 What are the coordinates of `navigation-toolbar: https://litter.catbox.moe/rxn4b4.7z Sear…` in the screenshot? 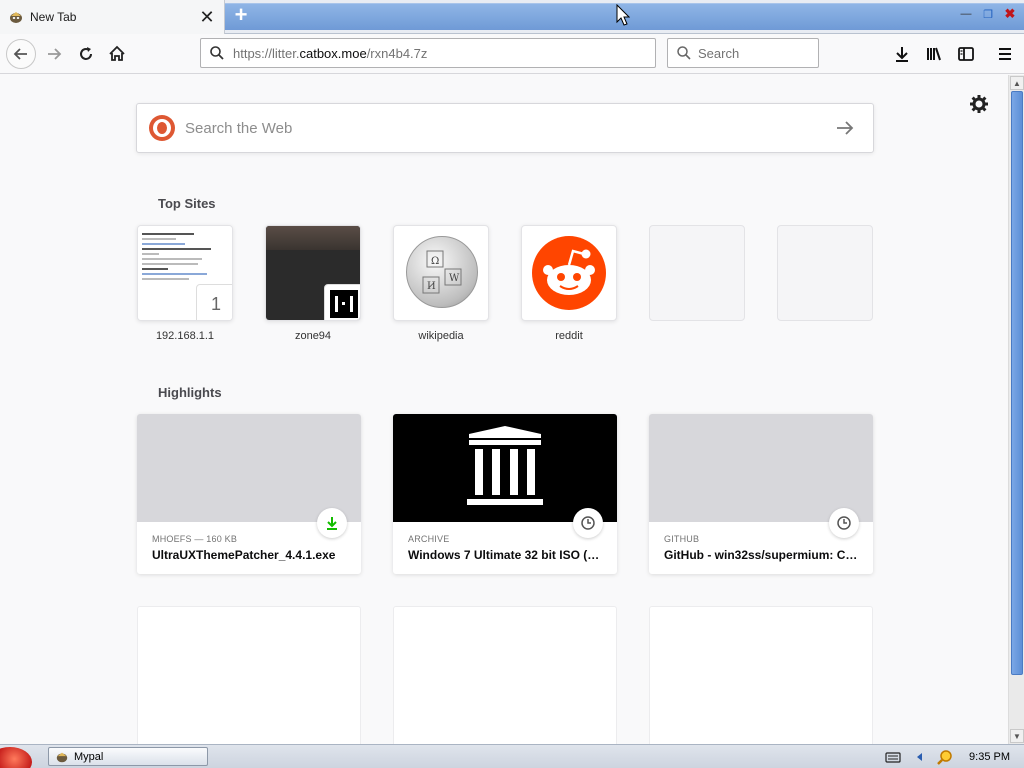 It's located at (512, 54).